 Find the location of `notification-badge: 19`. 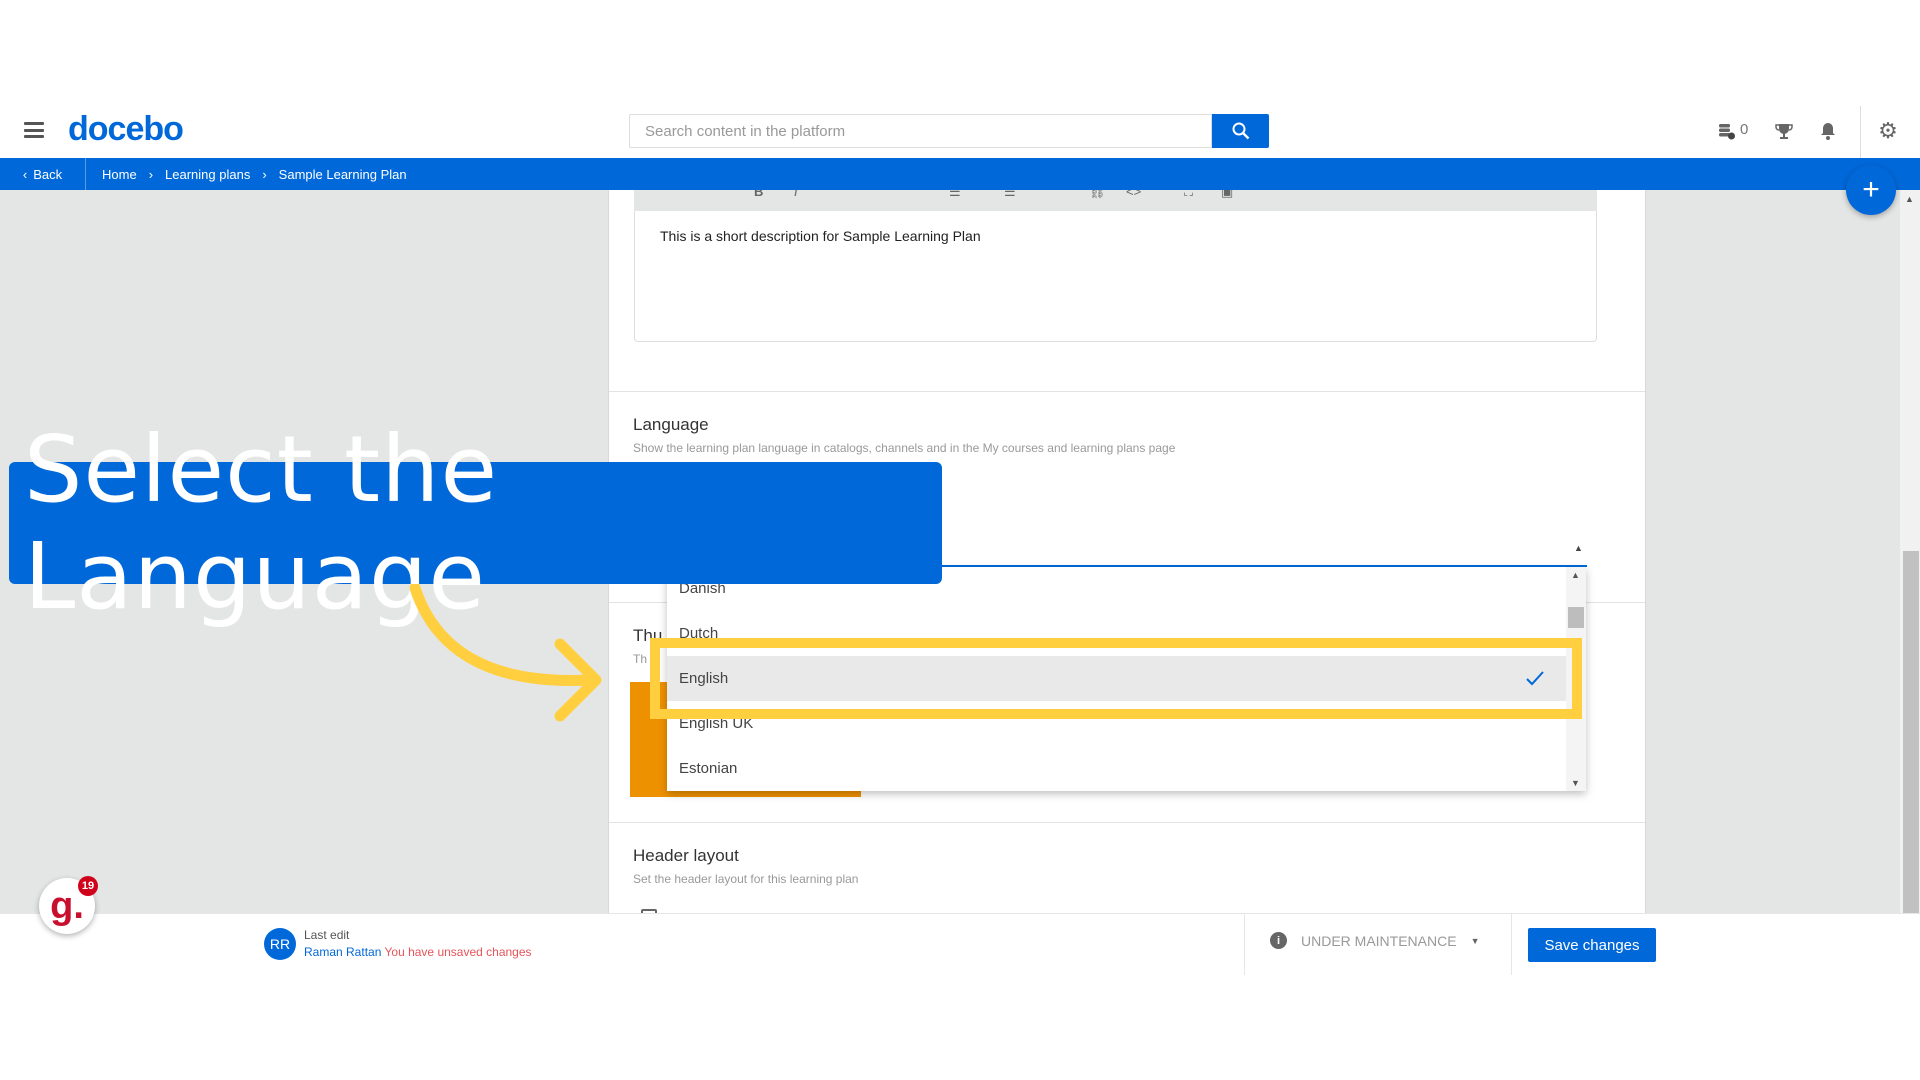

notification-badge: 19 is located at coordinates (88, 886).